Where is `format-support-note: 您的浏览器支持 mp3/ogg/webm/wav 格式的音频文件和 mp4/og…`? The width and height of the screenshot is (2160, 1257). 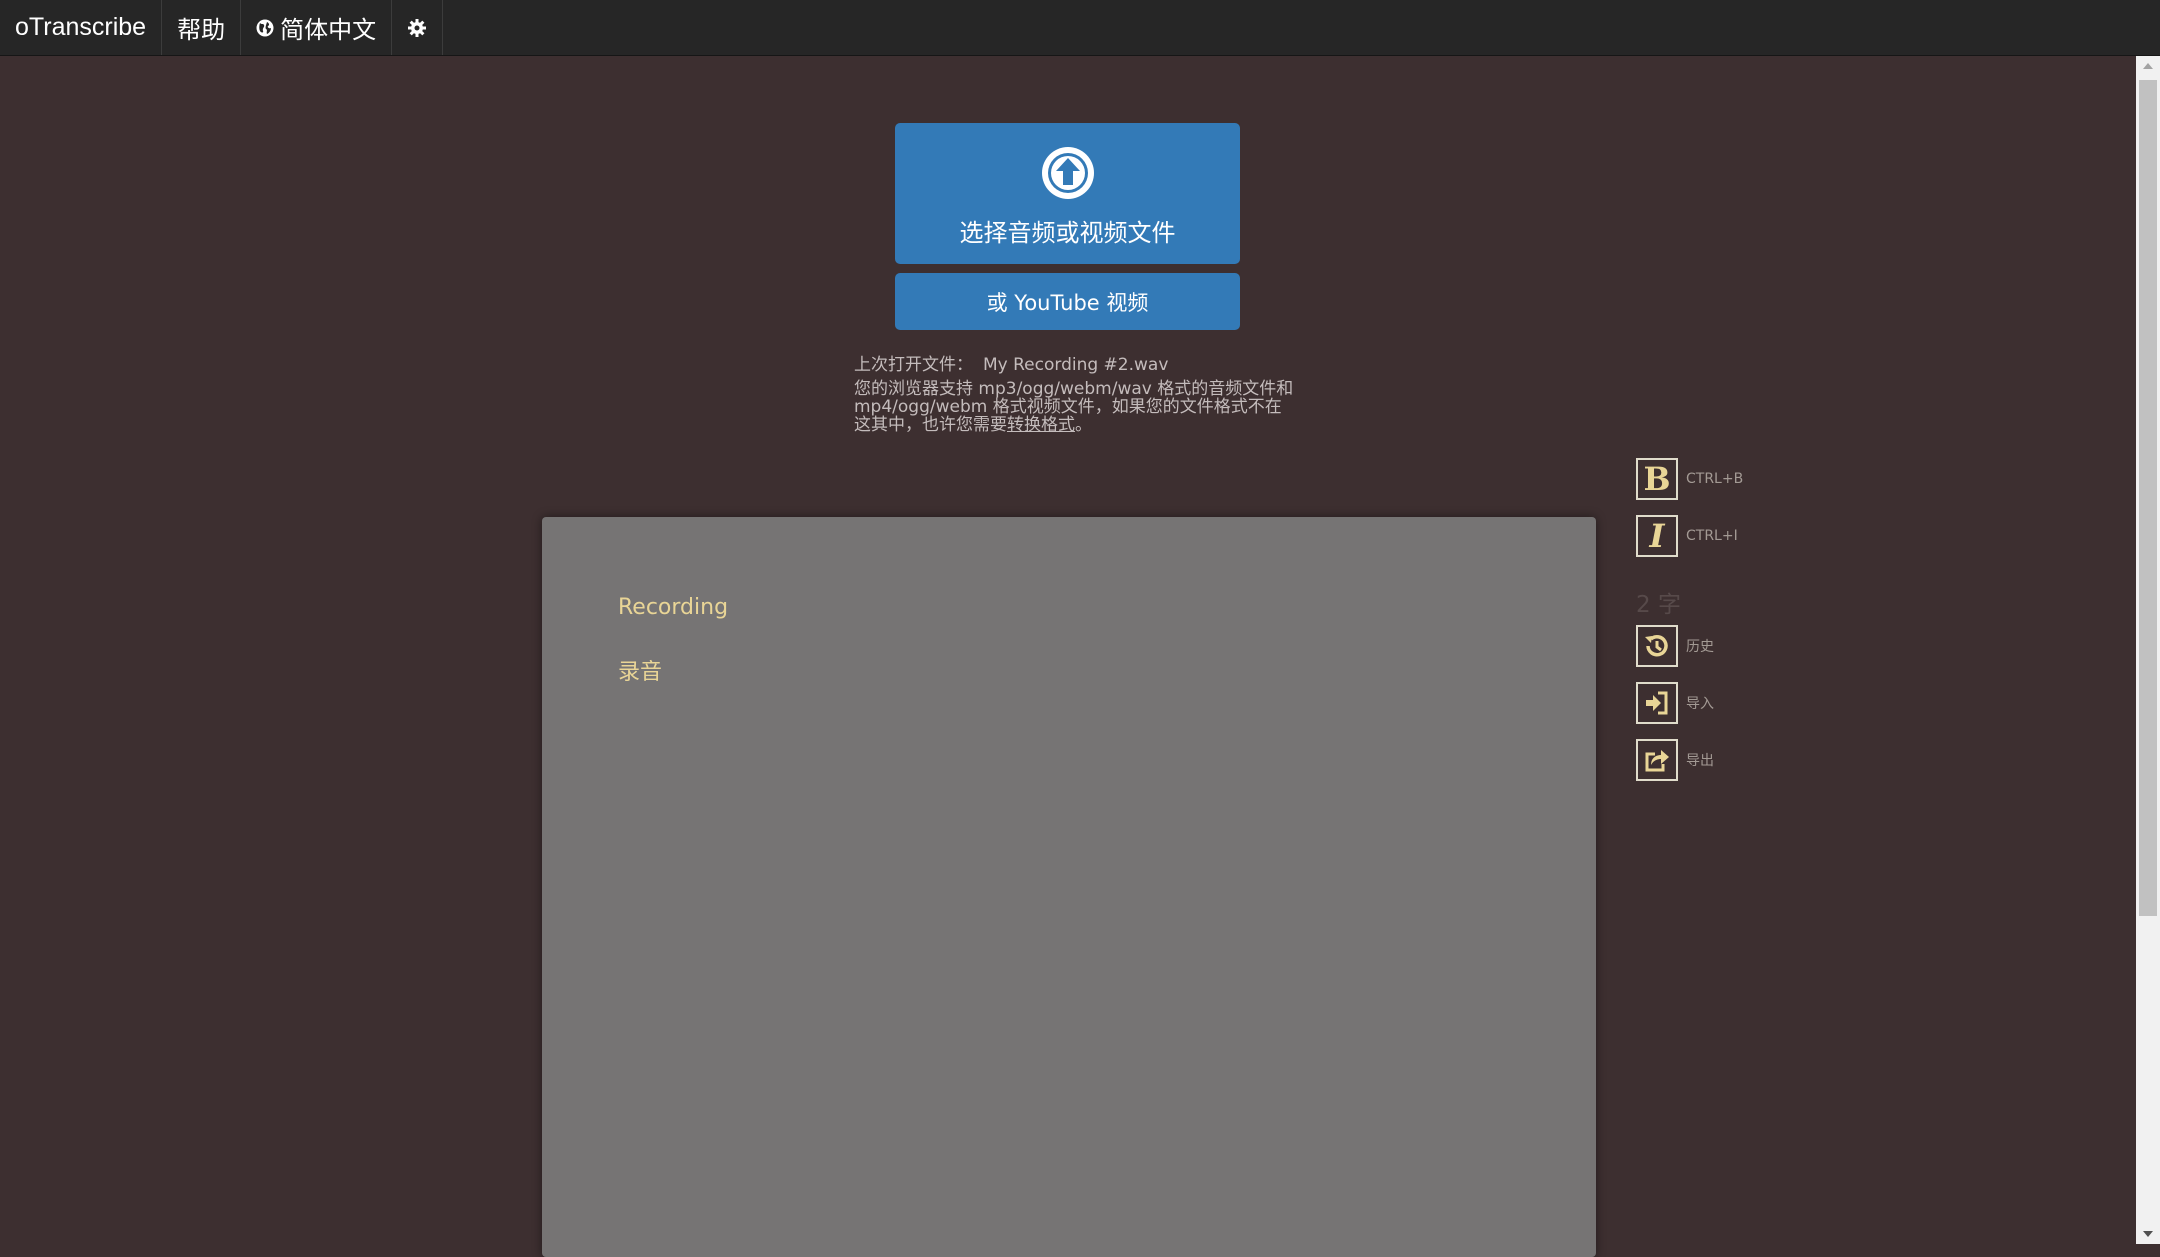
format-support-note: 您的浏览器支持 mp3/ogg/webm/wav 格式的音频文件和 mp4/og… is located at coordinates (1074, 407).